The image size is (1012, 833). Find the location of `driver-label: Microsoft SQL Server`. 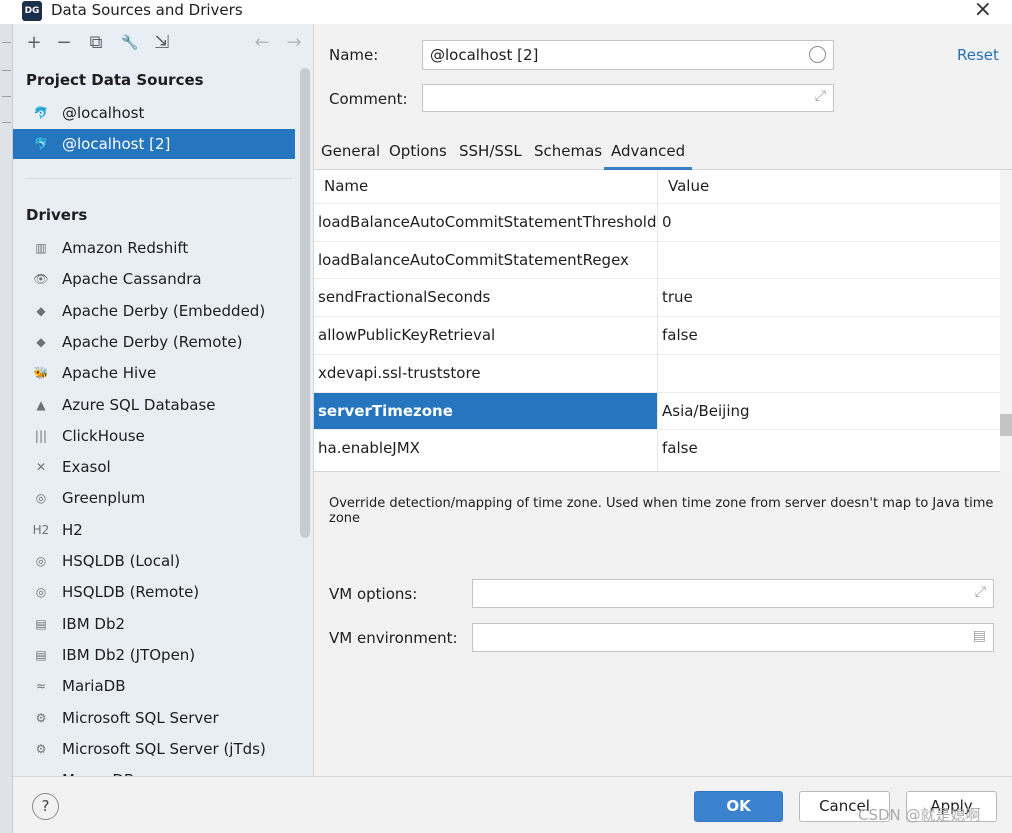

driver-label: Microsoft SQL Server is located at coordinates (140, 717).